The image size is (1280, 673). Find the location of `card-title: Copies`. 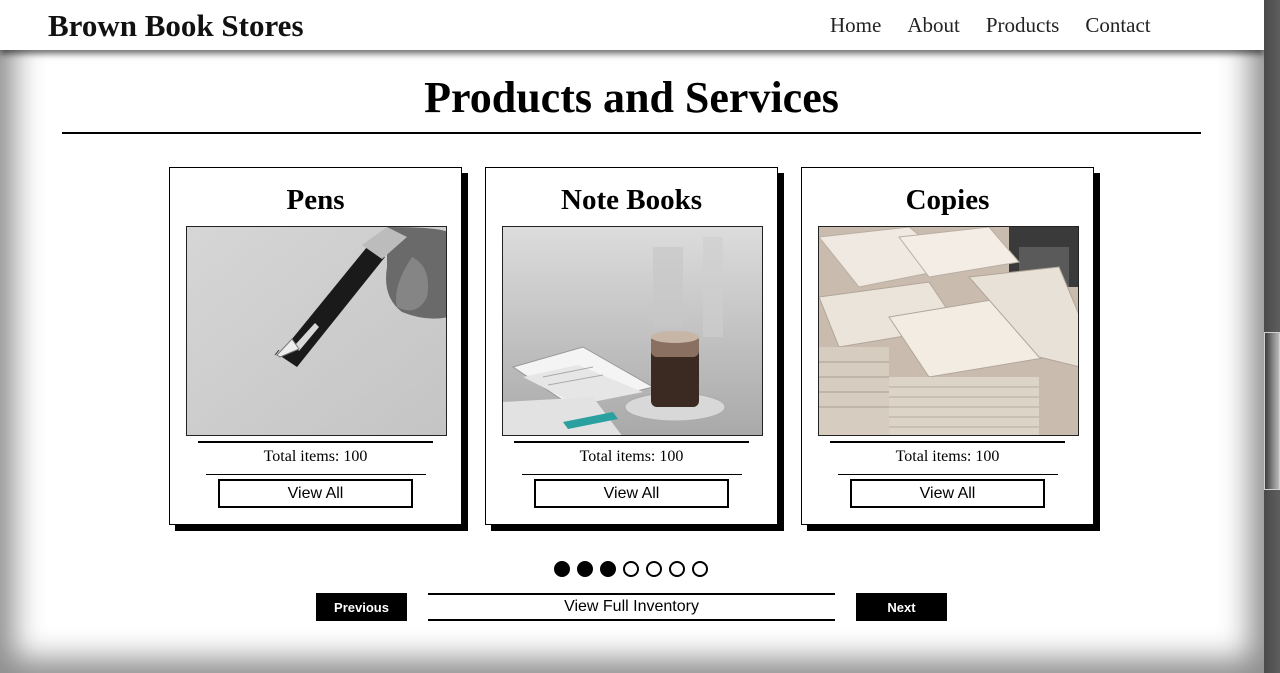

card-title: Copies is located at coordinates (947, 200).